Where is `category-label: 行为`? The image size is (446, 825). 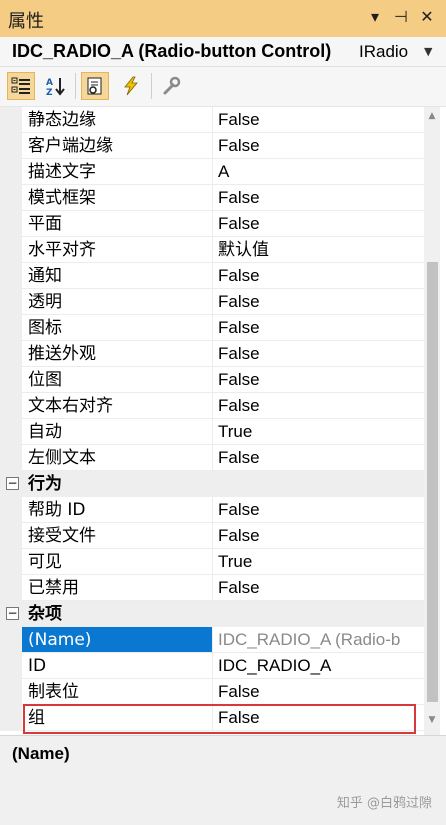
category-label: 行为 is located at coordinates (45, 484).